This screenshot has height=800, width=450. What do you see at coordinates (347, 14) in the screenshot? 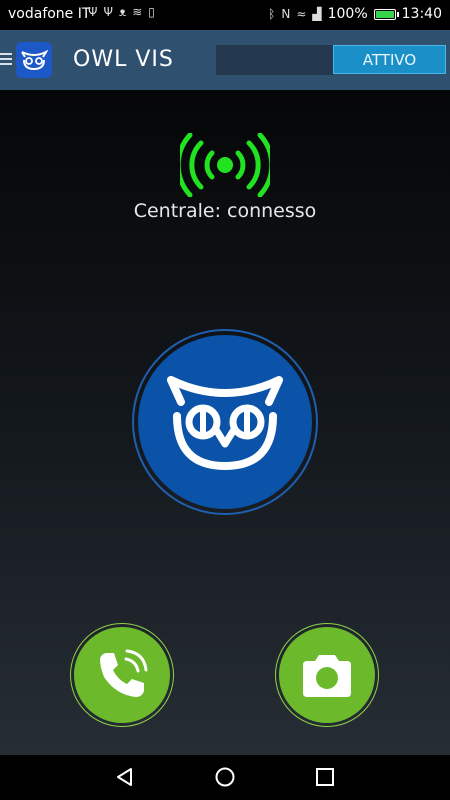
I see `battery-percent: 100%` at bounding box center [347, 14].